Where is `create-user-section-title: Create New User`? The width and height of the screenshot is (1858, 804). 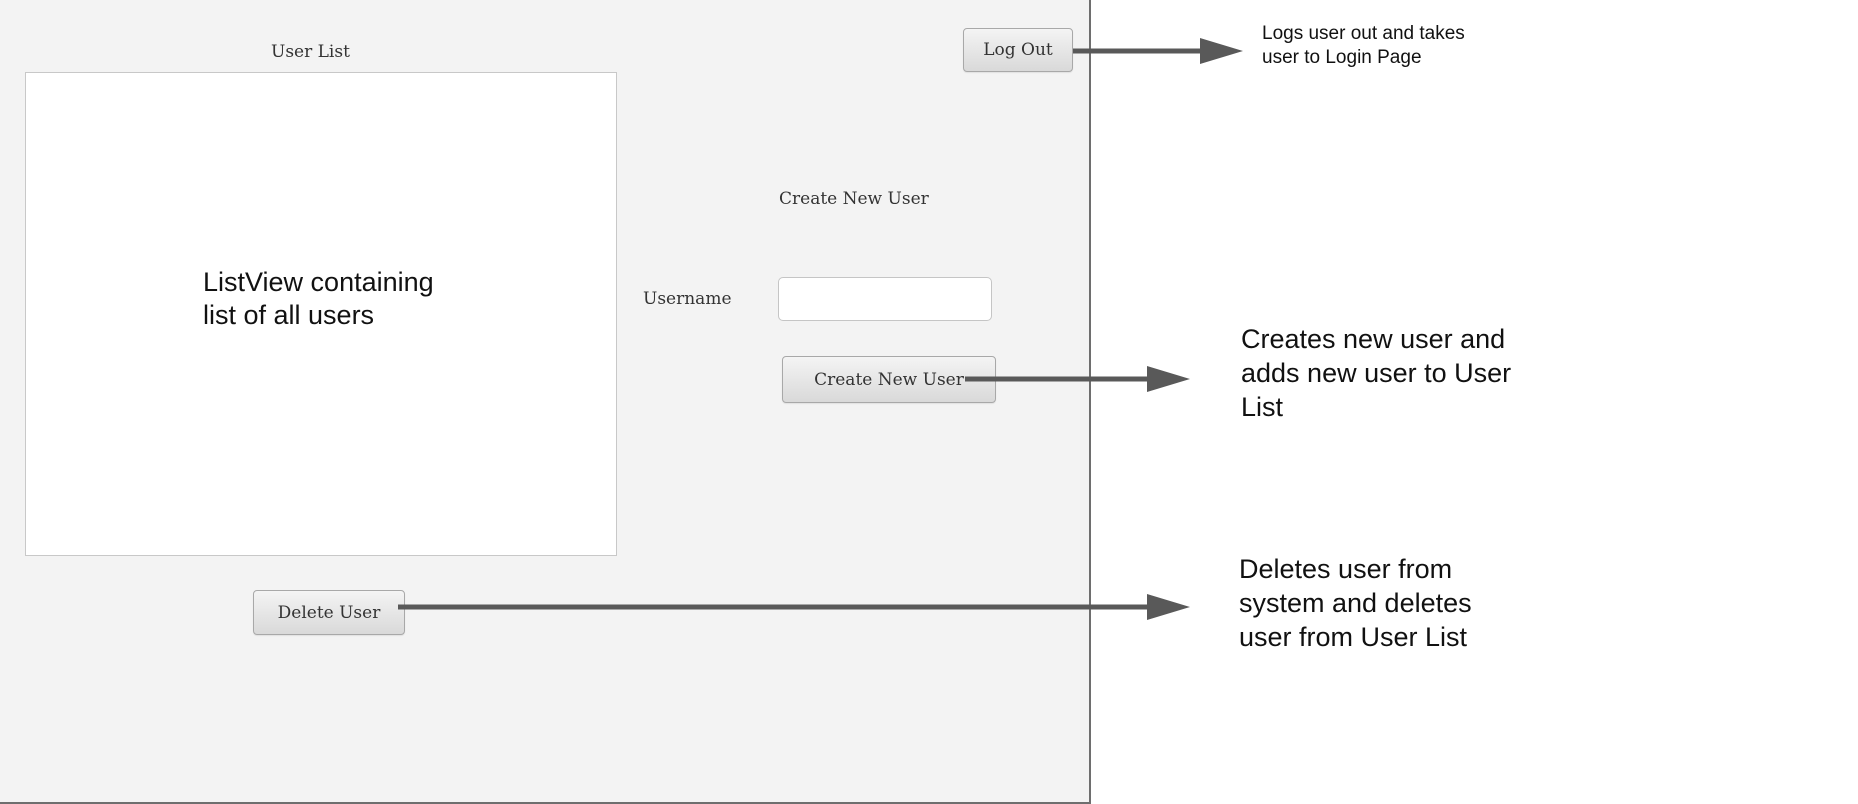 create-user-section-title: Create New User is located at coordinates (854, 199).